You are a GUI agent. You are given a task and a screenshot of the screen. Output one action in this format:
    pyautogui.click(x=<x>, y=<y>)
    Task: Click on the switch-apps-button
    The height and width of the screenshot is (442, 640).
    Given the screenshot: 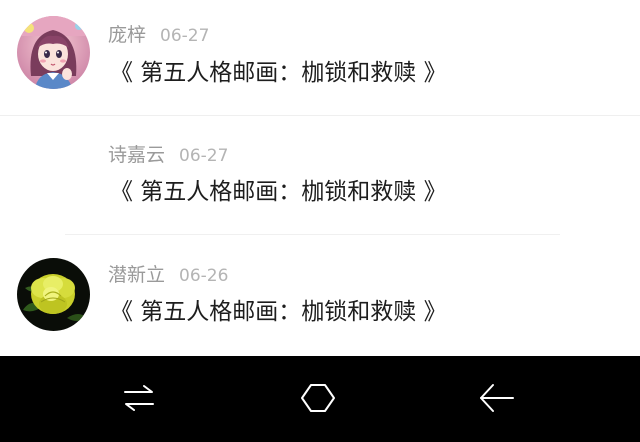 What is the action you would take?
    pyautogui.click(x=139, y=398)
    